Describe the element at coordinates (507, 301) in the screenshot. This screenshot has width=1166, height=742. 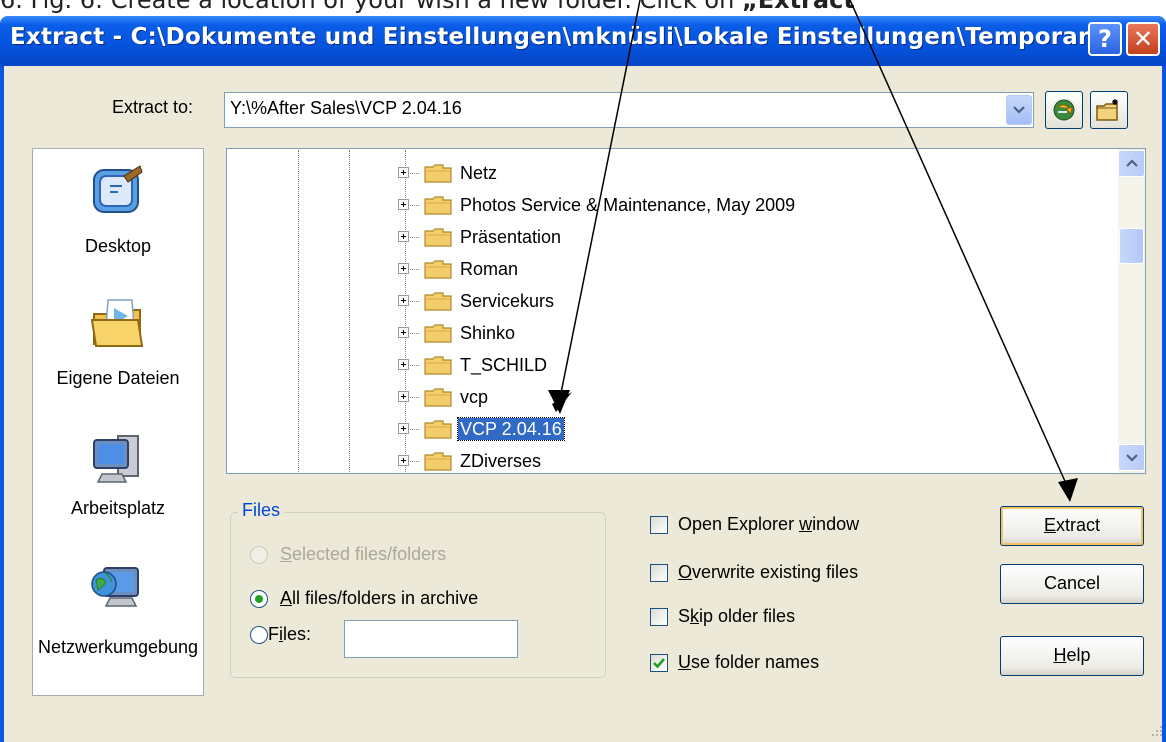
I see `tree-item: Servicekurs` at that location.